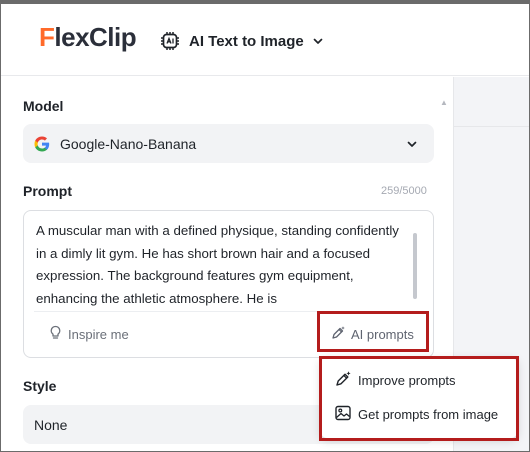 This screenshot has height=452, width=530. Describe the element at coordinates (47, 37) in the screenshot. I see `logo-prefix: F` at that location.